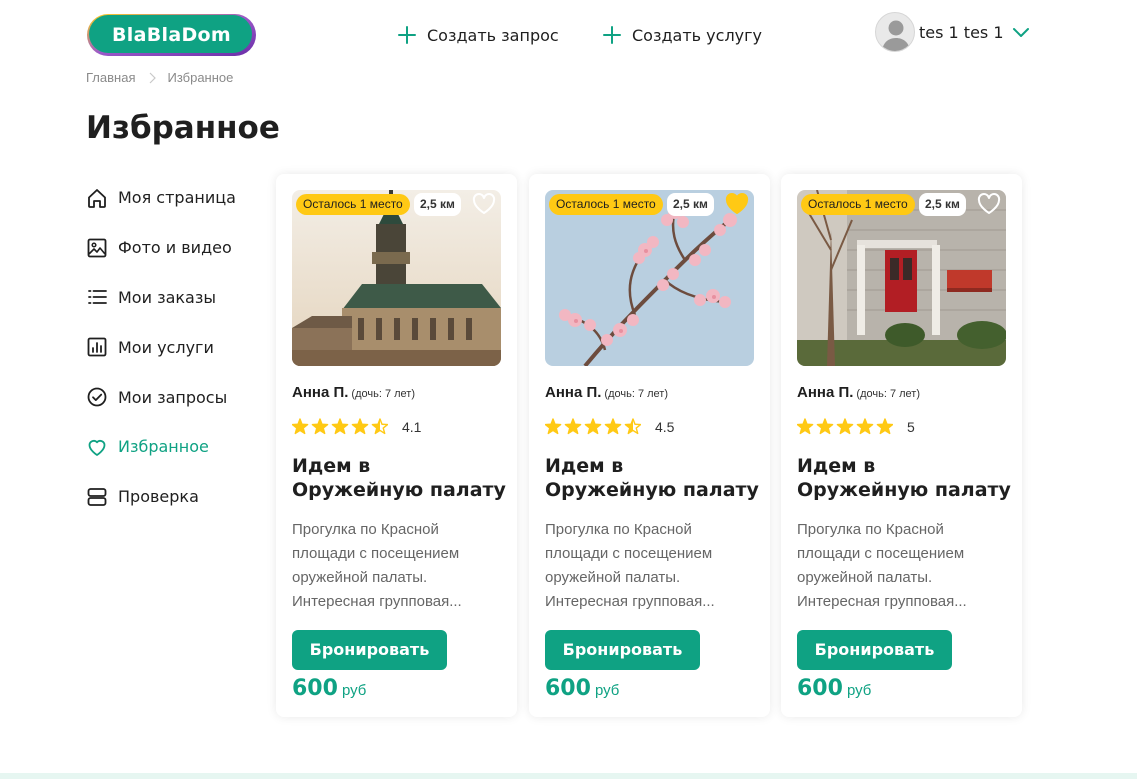 The image size is (1137, 779). Describe the element at coordinates (493, 35) in the screenshot. I see `create-request-label: Создать запрос` at that location.